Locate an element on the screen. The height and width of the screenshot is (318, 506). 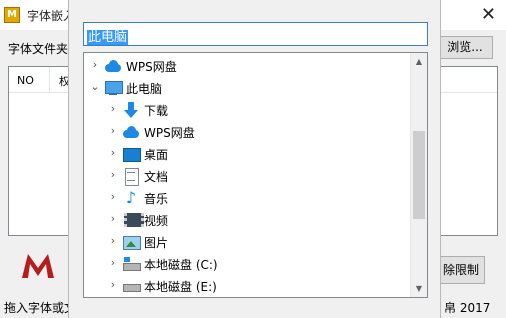
tree-item: › 文档 is located at coordinates (245, 176).